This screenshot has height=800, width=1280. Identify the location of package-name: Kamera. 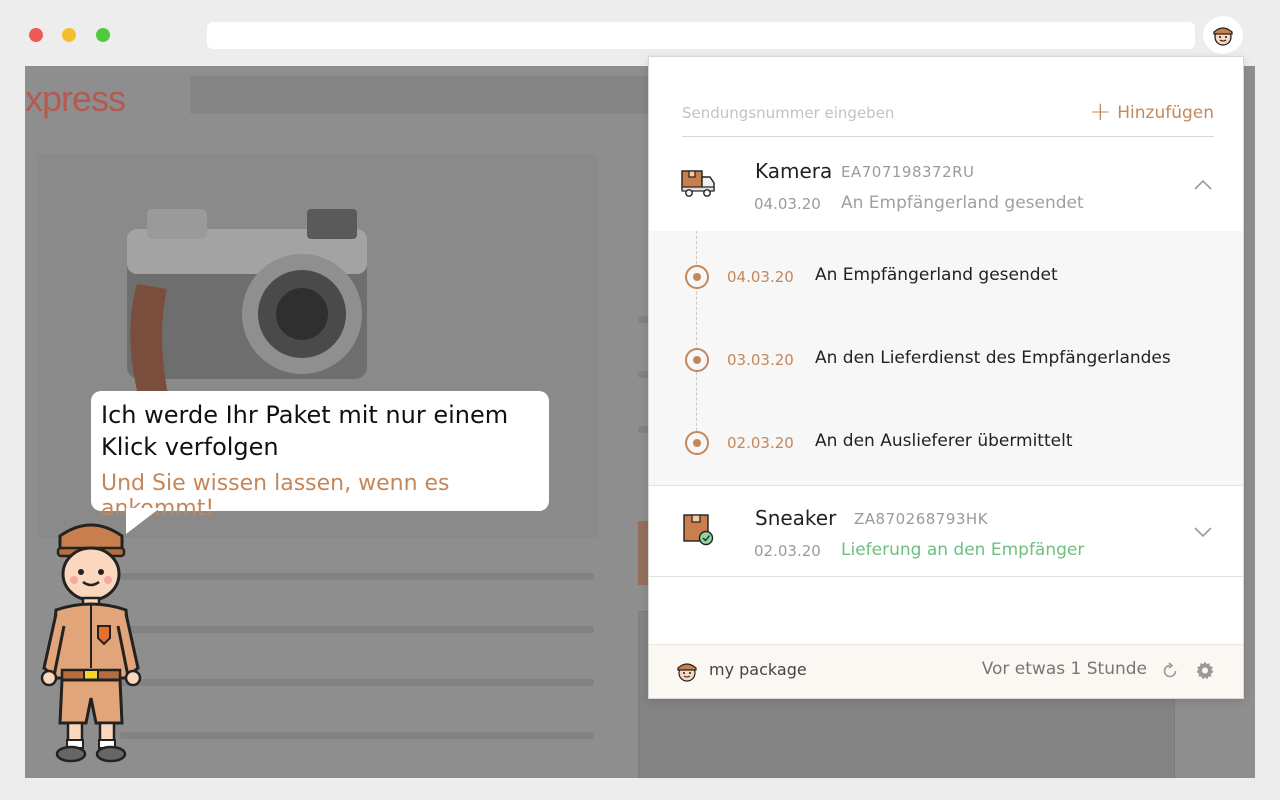
(794, 171).